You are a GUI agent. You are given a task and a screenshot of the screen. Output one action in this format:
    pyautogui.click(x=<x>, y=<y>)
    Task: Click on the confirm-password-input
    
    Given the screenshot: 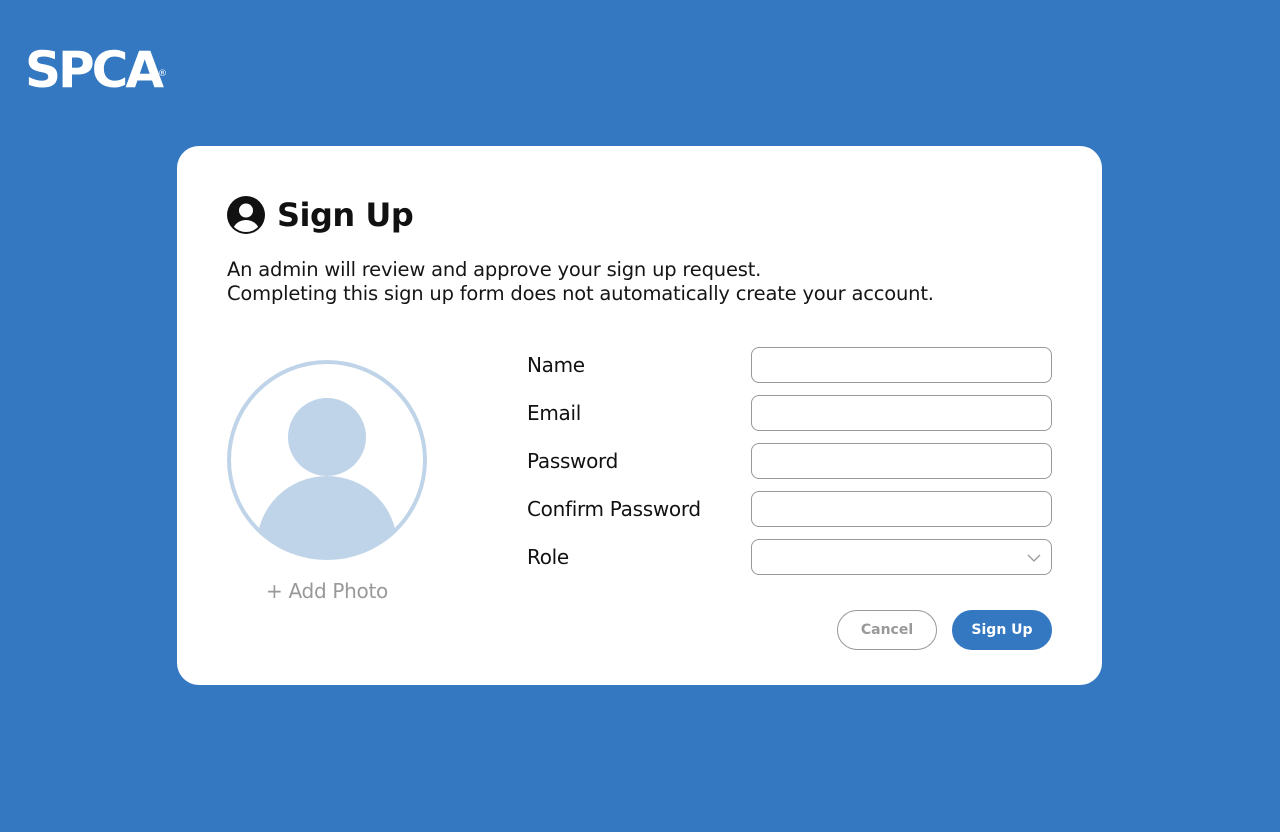 What is the action you would take?
    pyautogui.click(x=901, y=509)
    